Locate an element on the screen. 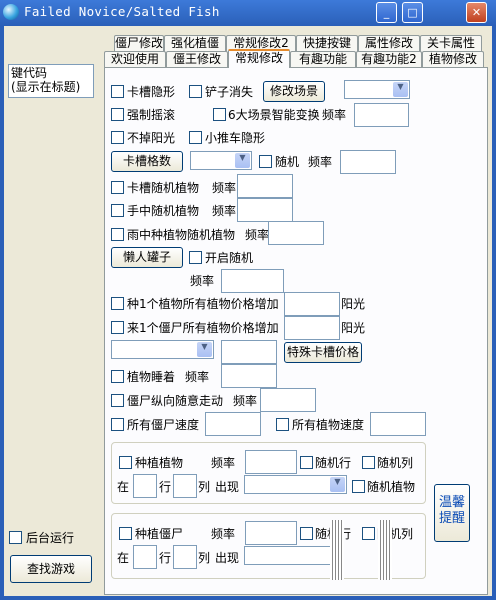  plant-rand-col-checkbox is located at coordinates (368, 462).